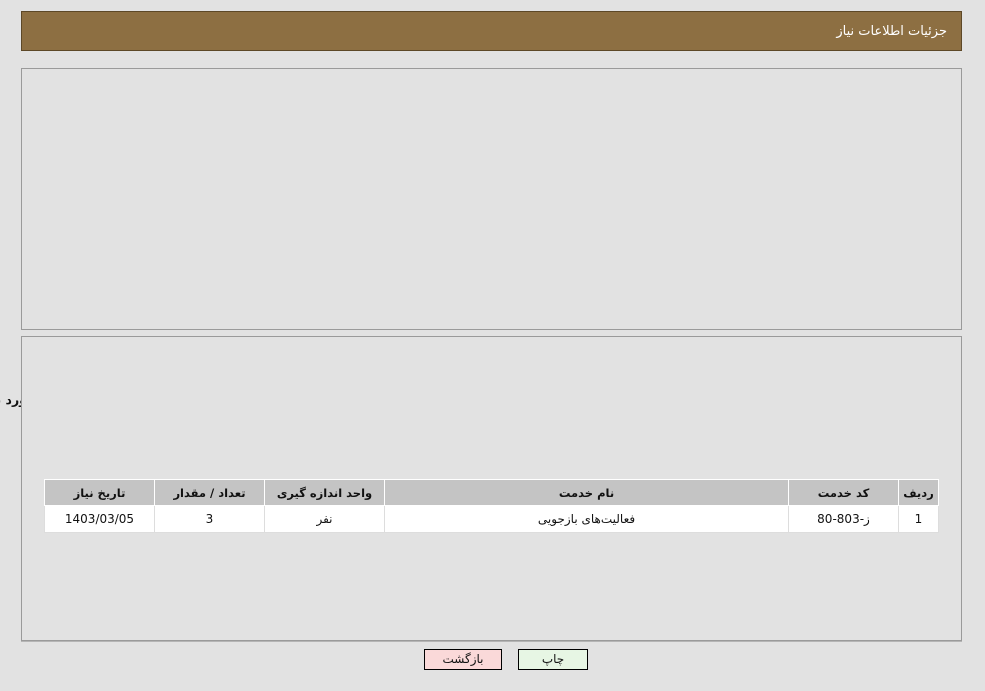  I want to click on back-button: بازگشت, so click(464, 659).